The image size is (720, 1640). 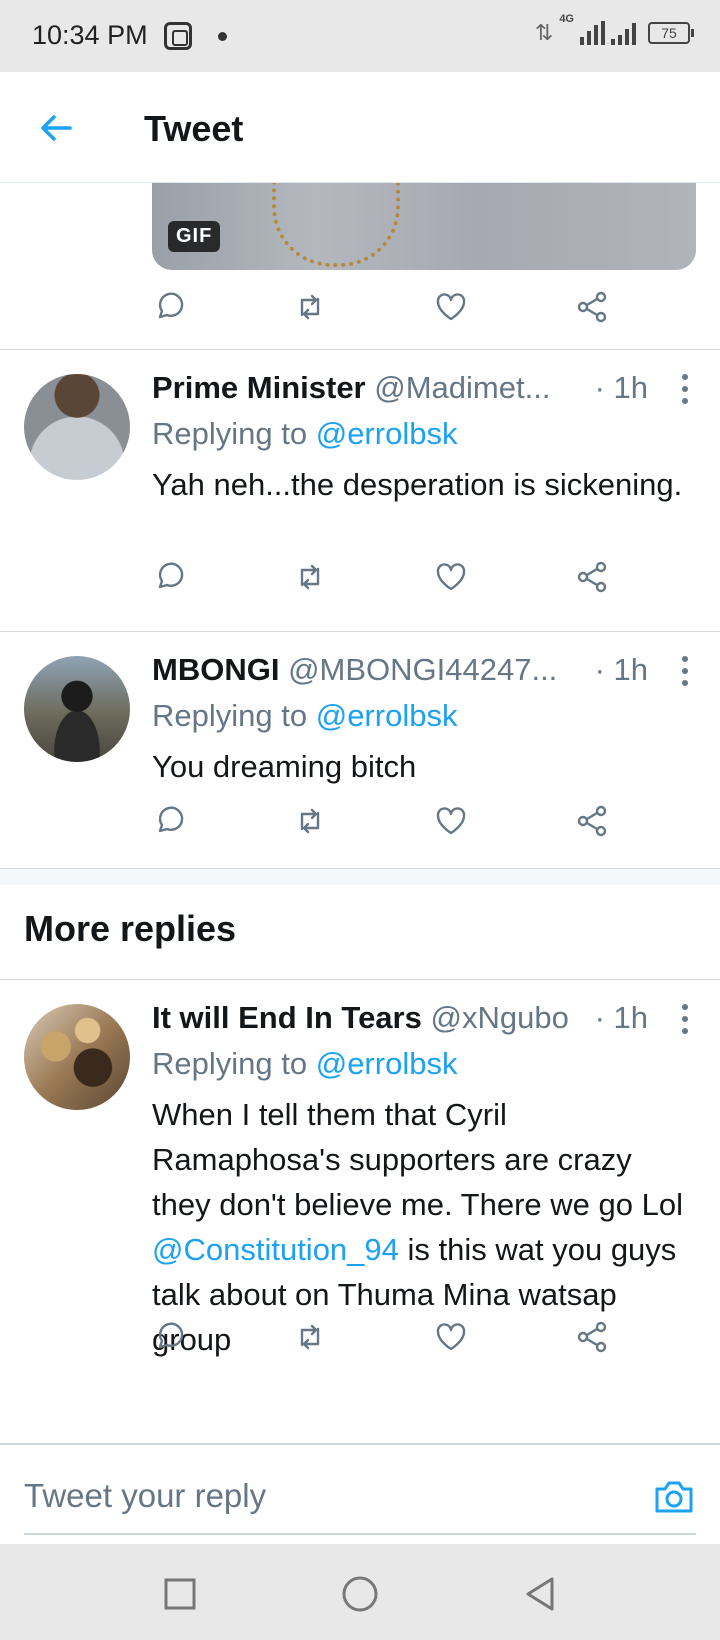 I want to click on recents-square-icon, so click(x=180, y=1594).